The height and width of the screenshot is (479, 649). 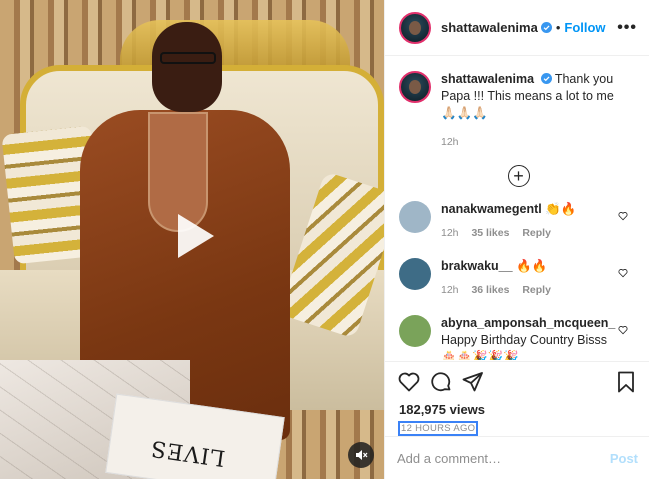 What do you see at coordinates (438, 428) in the screenshot?
I see `post-timestamp: 12 HOURS AGO` at bounding box center [438, 428].